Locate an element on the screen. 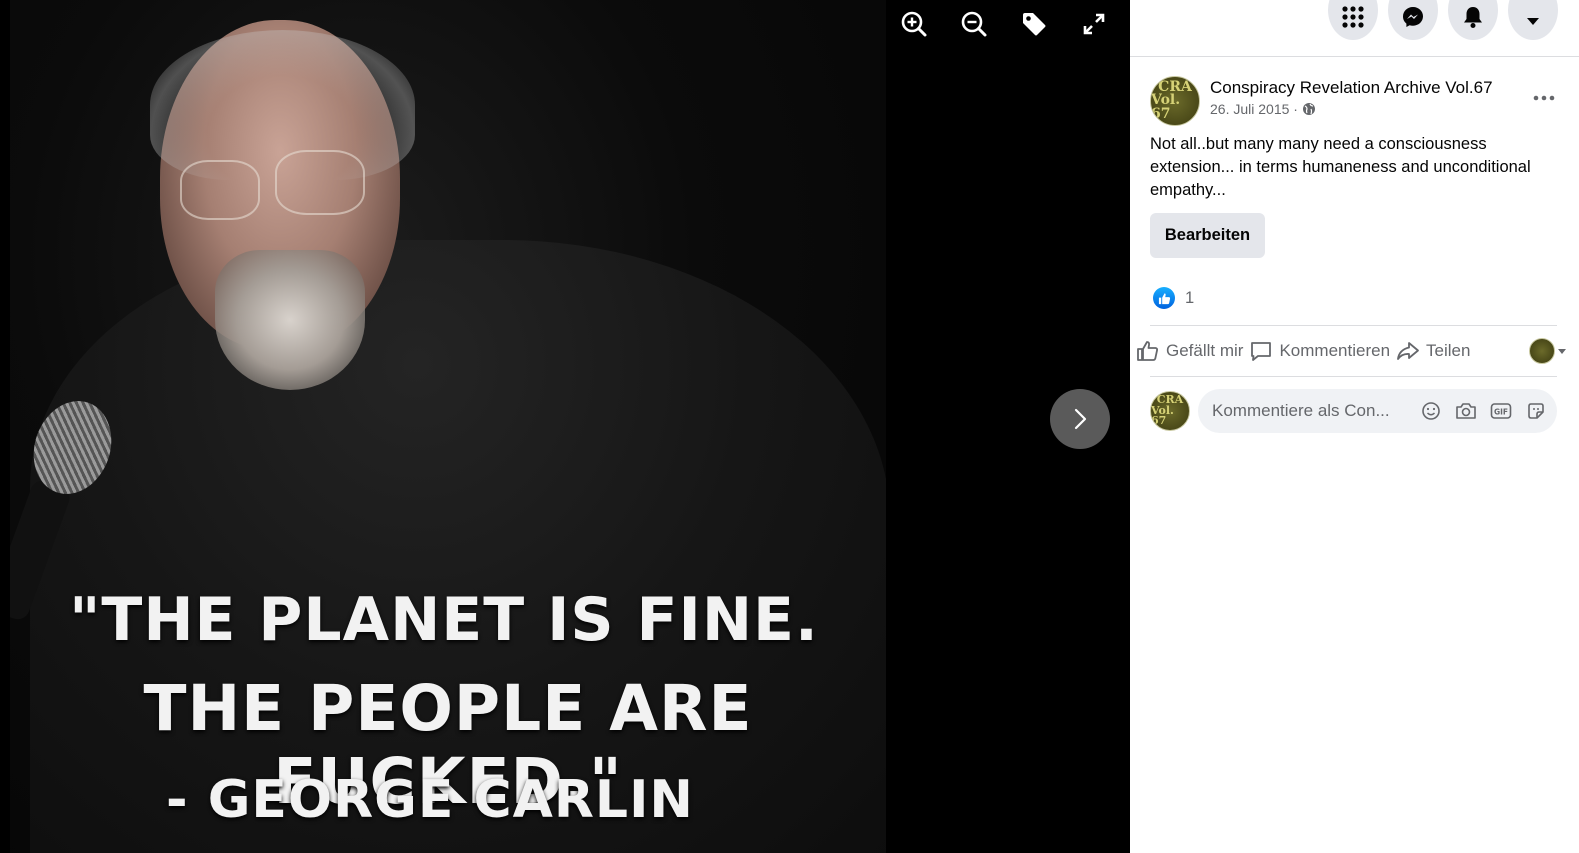 This screenshot has width=1579, height=853. notifications-bell-icon is located at coordinates (1473, 17).